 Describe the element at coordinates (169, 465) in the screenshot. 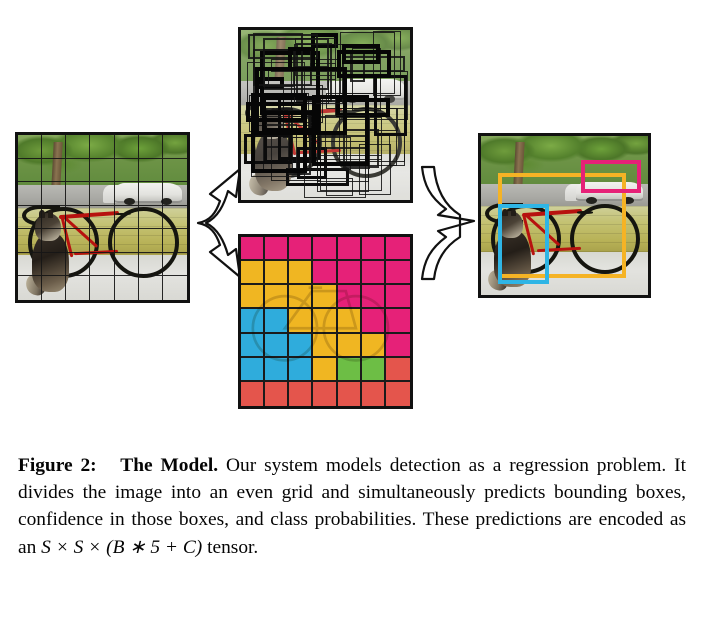

I see `figure-title: The Model.` at that location.